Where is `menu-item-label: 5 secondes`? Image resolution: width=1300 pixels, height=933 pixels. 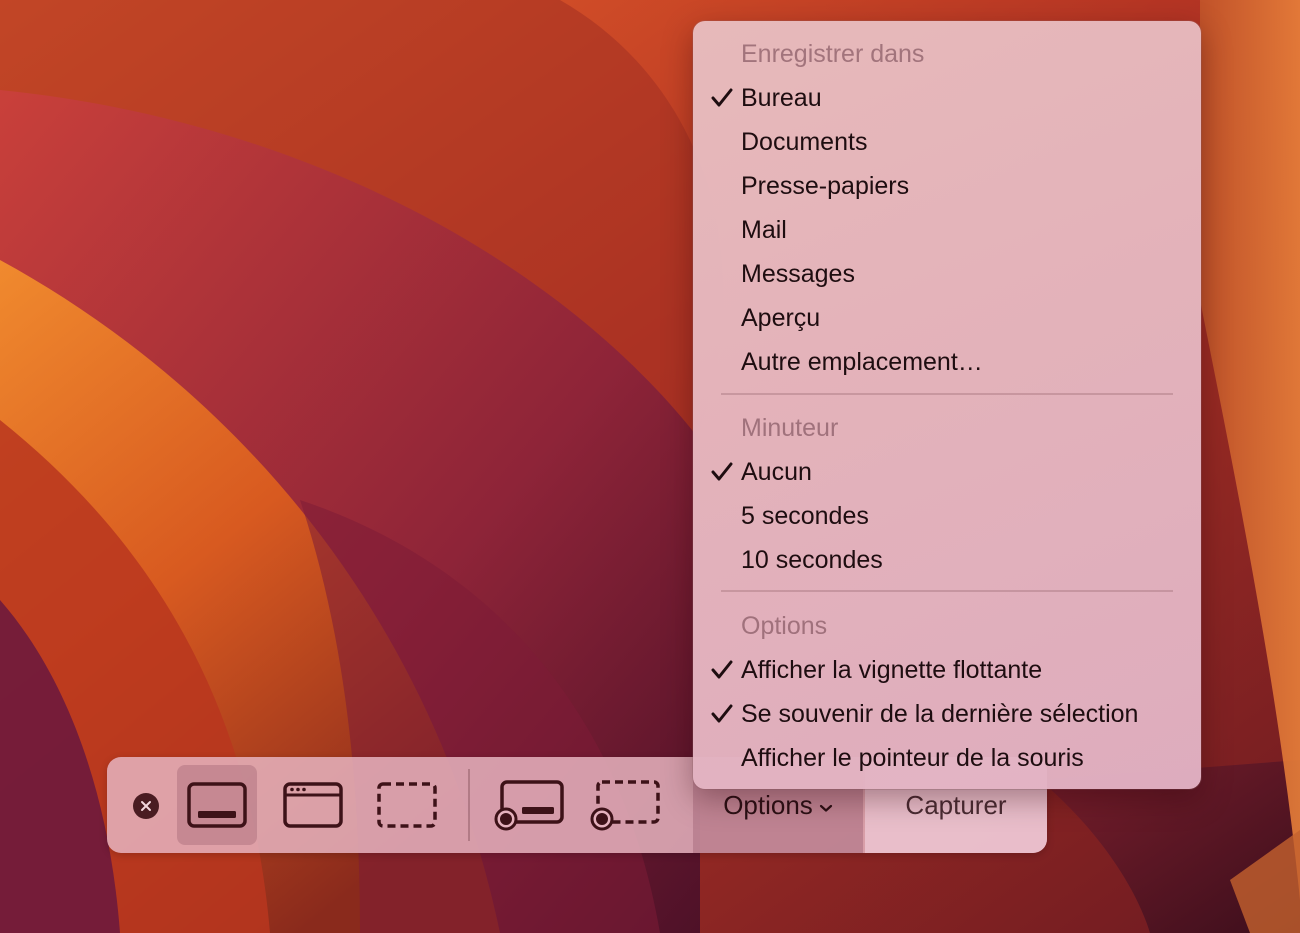
menu-item-label: 5 secondes is located at coordinates (805, 515).